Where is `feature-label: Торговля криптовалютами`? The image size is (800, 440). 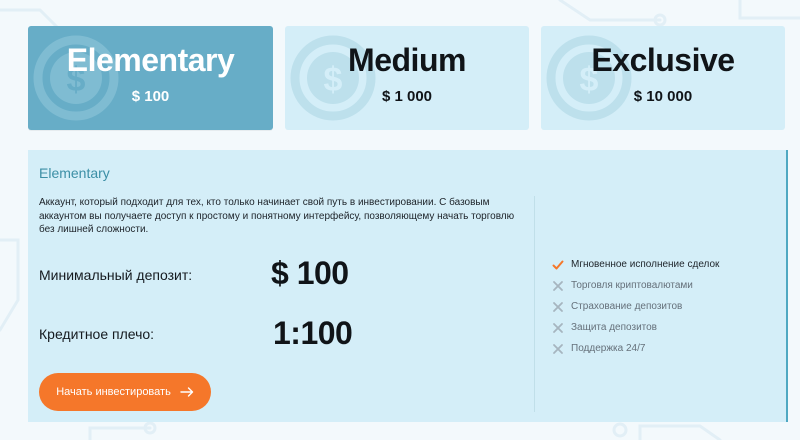 feature-label: Торговля криптовалютами is located at coordinates (632, 285).